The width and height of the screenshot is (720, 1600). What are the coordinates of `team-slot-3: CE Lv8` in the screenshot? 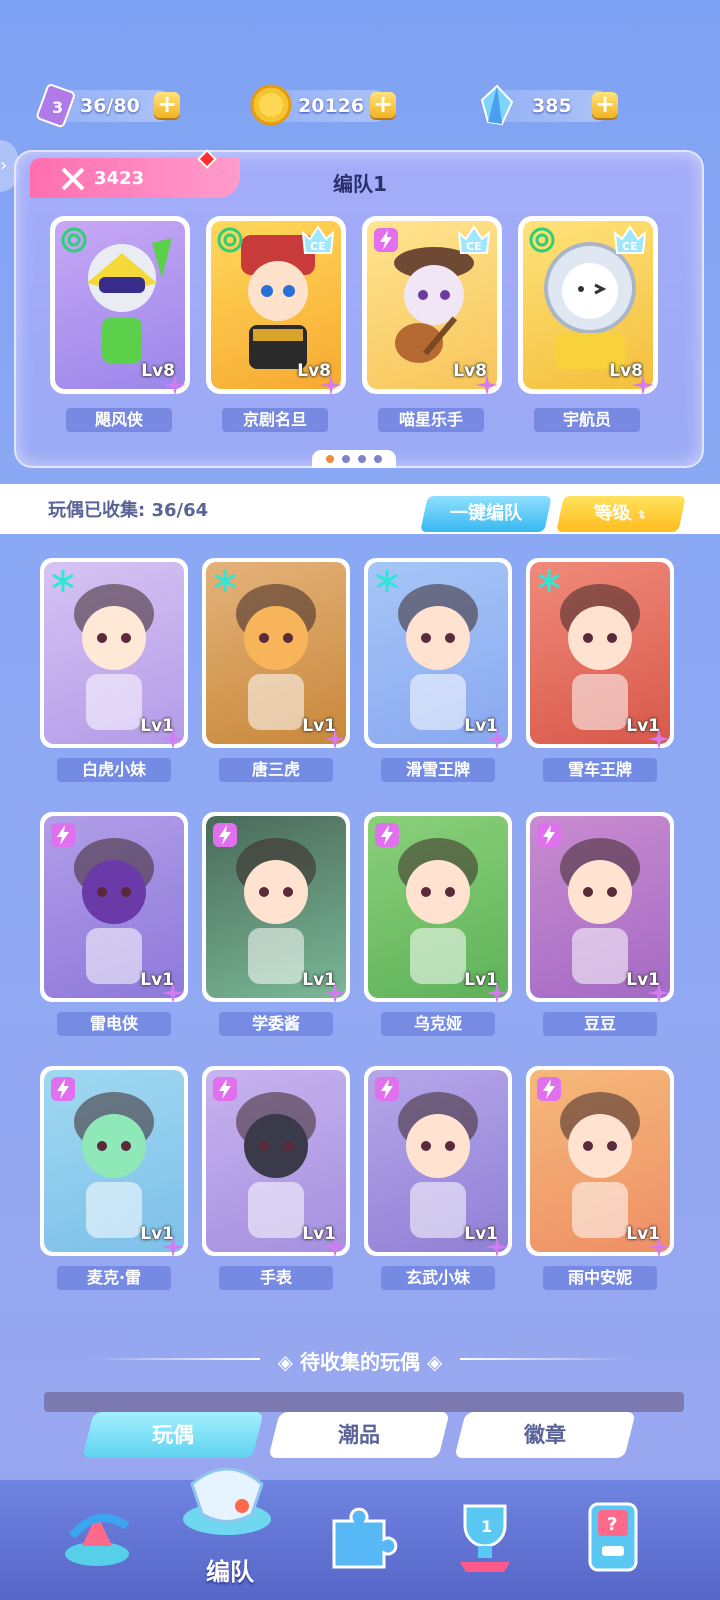 It's located at (432, 306).